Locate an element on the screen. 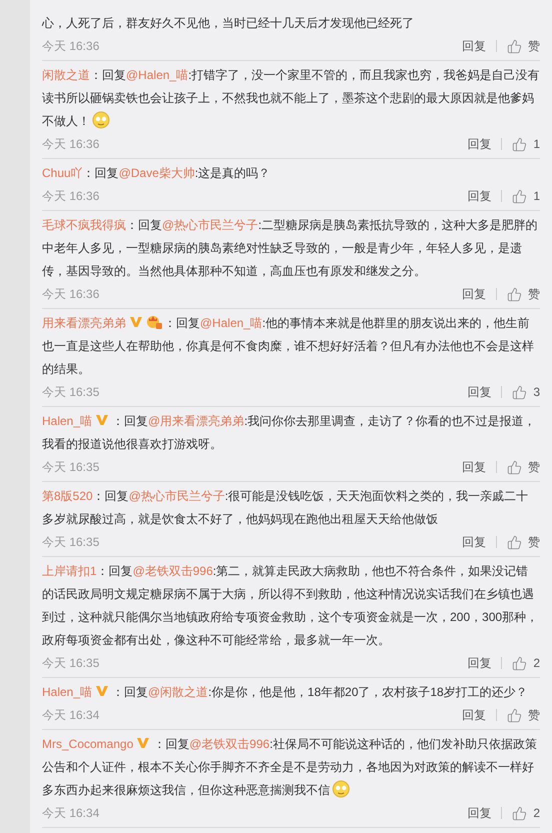 The height and width of the screenshot is (833, 552). comment-text: 用来看漂亮弟弟 ：回复@Halen_喵:他的事情本来就是他群里的朋友说出来的，他生前也一直是这些人在帮助他，你真是何不食肉糜，谁不想好好活着？但凡有办法他也不会是这样的结果。 is located at coordinates (288, 345).